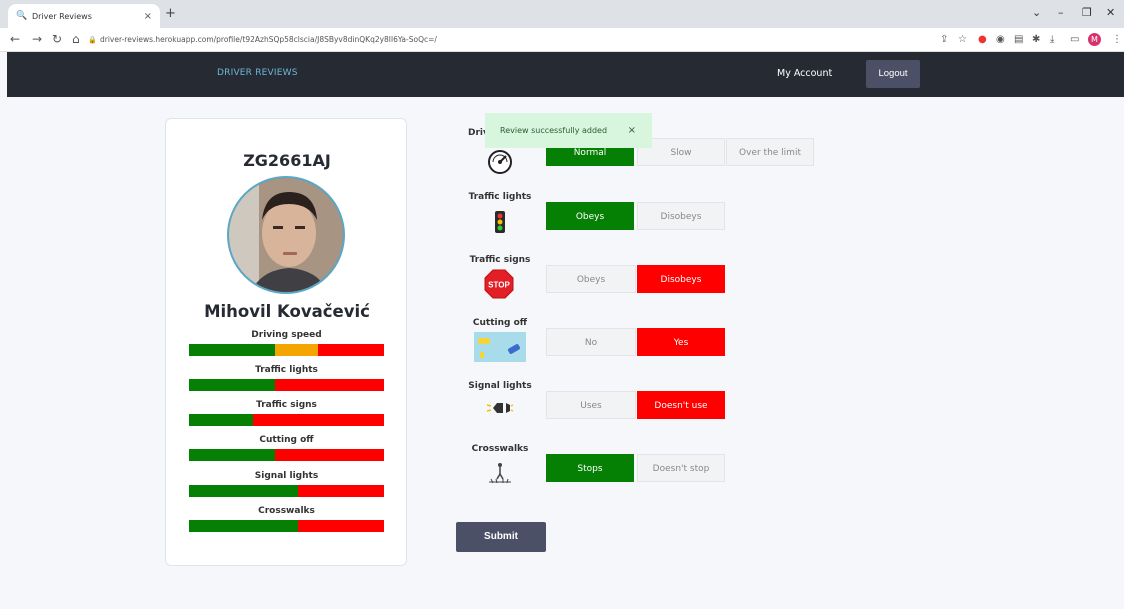 The image size is (1124, 609). Describe the element at coordinates (1018, 39) in the screenshot. I see `extension-page-icon: ▤` at that location.